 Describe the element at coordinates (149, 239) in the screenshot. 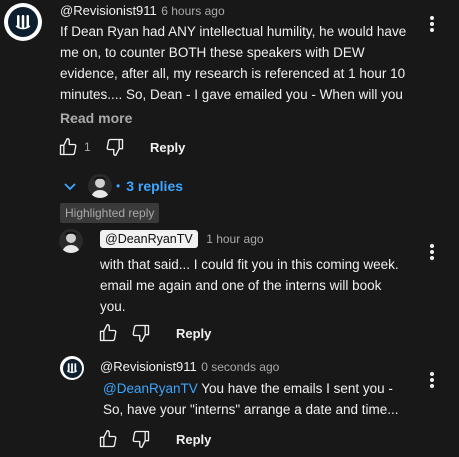

I see `reply1-author: @DeanRyanTV` at that location.